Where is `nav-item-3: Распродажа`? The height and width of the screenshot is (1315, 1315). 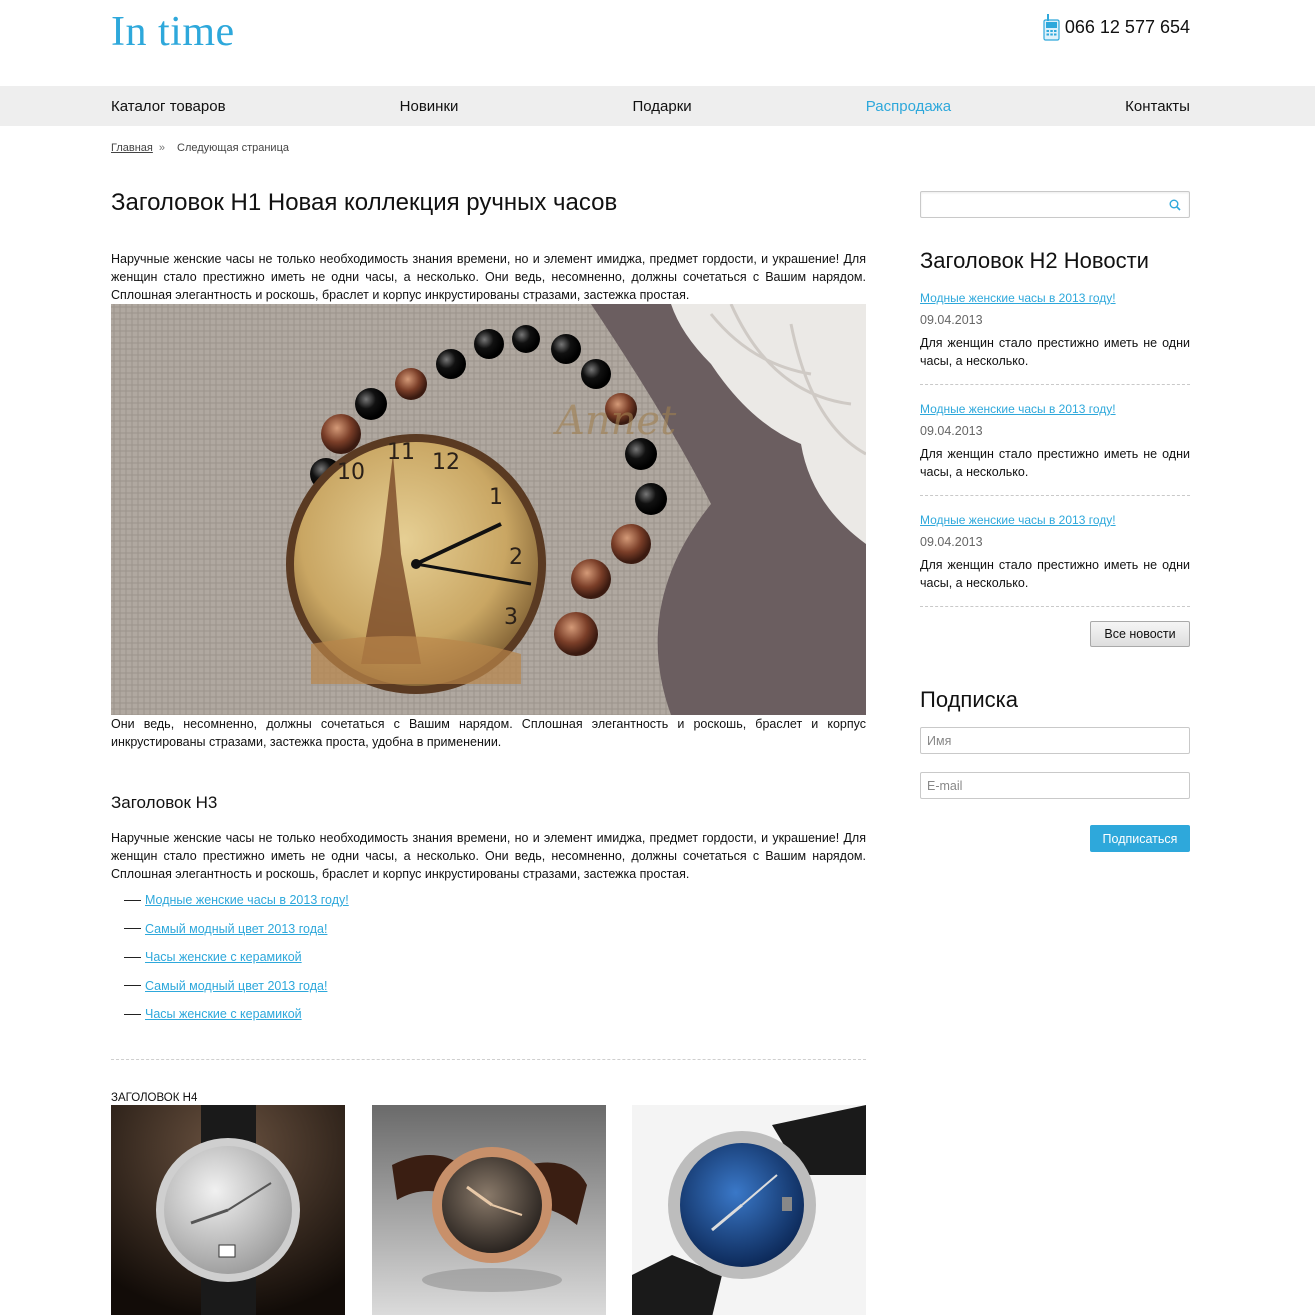
nav-item-3: Распродажа is located at coordinates (908, 106).